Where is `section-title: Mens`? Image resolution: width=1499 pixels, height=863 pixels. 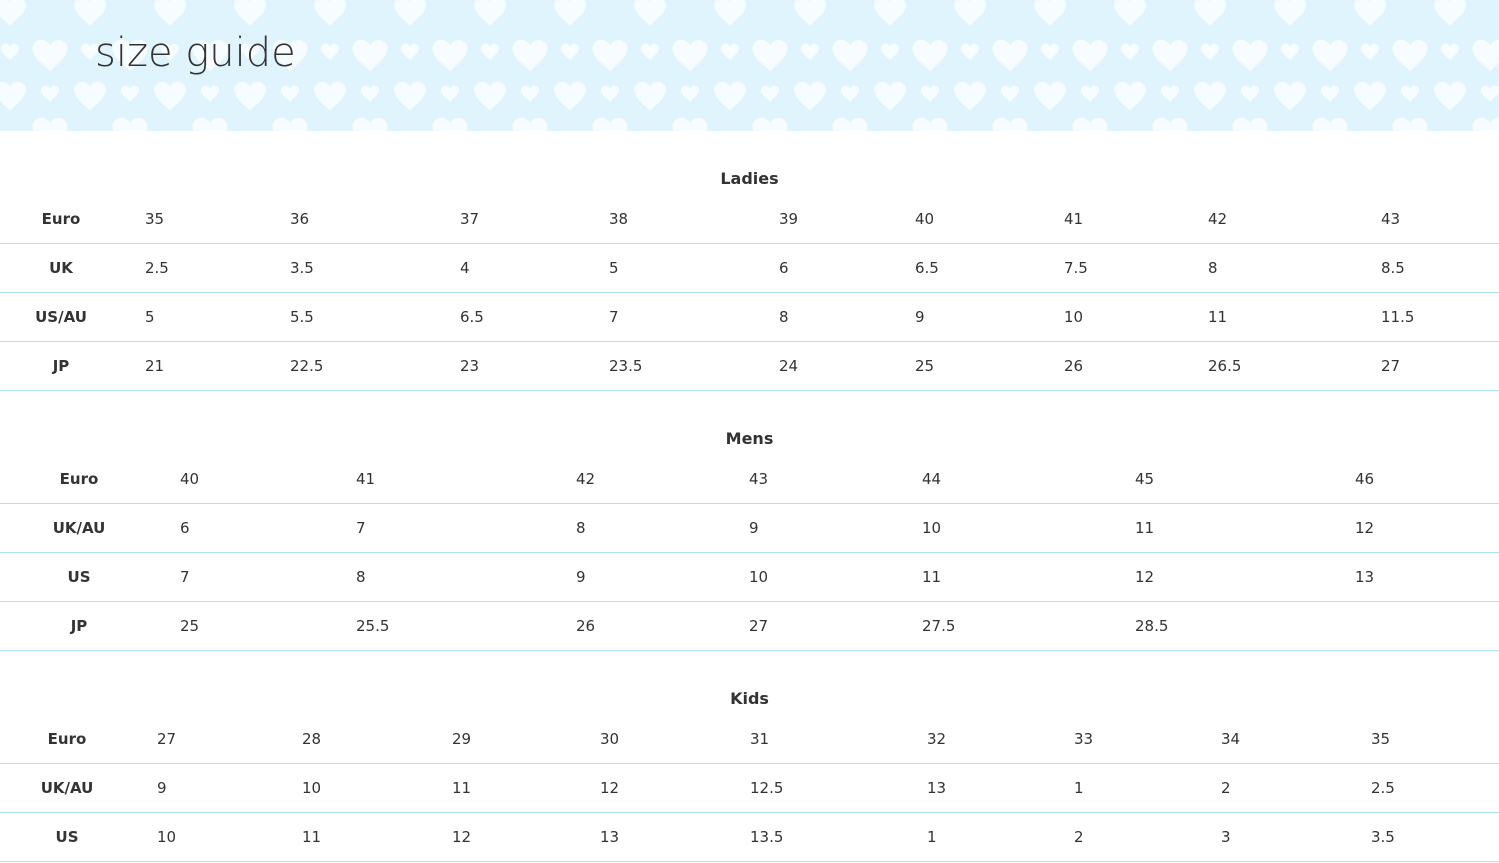 section-title: Mens is located at coordinates (749, 438).